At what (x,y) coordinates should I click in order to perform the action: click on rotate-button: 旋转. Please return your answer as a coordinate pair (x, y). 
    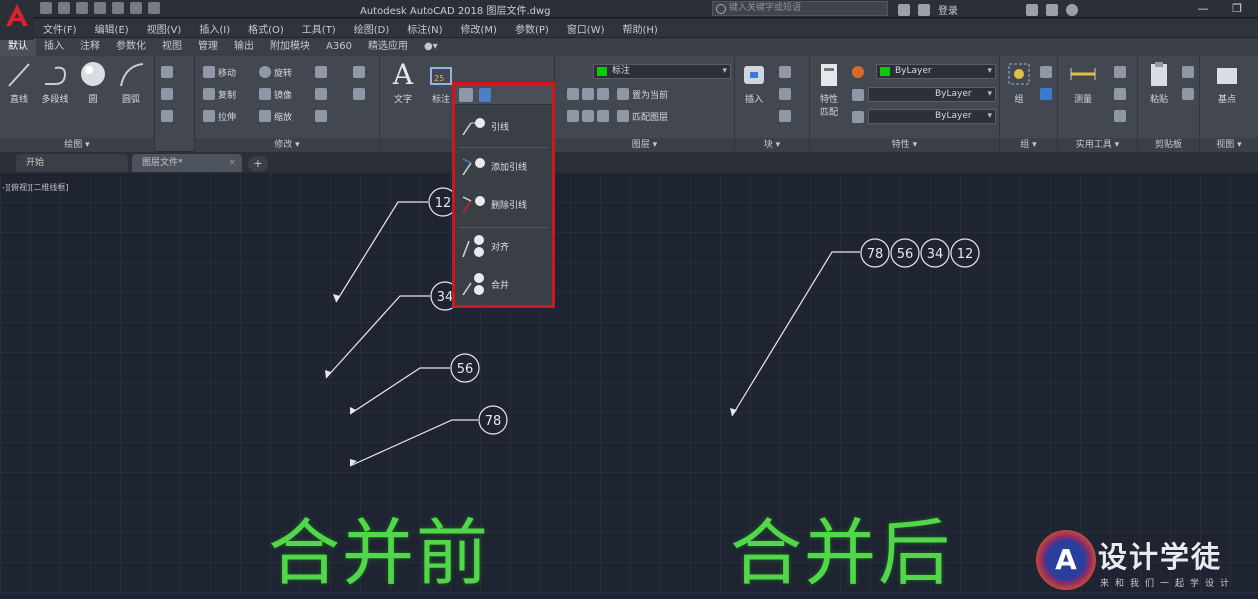
    Looking at the image, I should click on (275, 72).